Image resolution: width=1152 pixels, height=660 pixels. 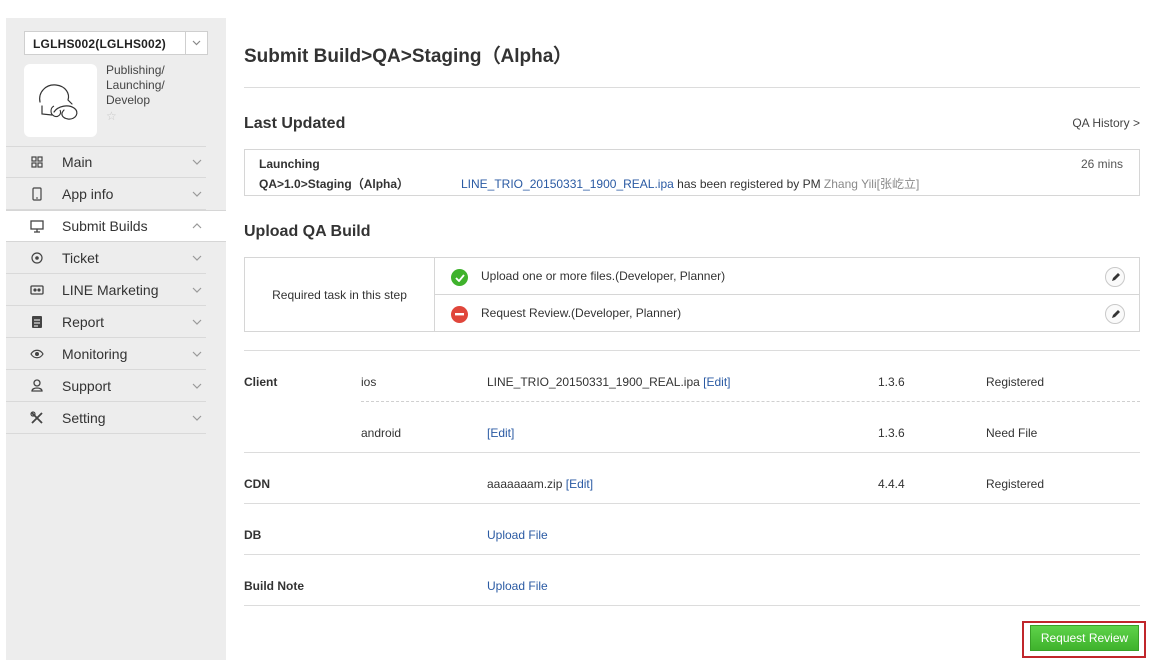 I want to click on sidebar-item-ticket: Ticket, so click(x=106, y=258).